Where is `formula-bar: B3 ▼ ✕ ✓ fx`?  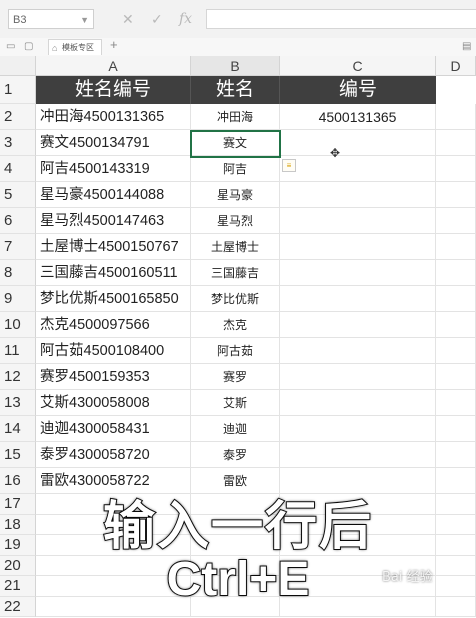 formula-bar: B3 ▼ ✕ ✓ fx is located at coordinates (238, 19).